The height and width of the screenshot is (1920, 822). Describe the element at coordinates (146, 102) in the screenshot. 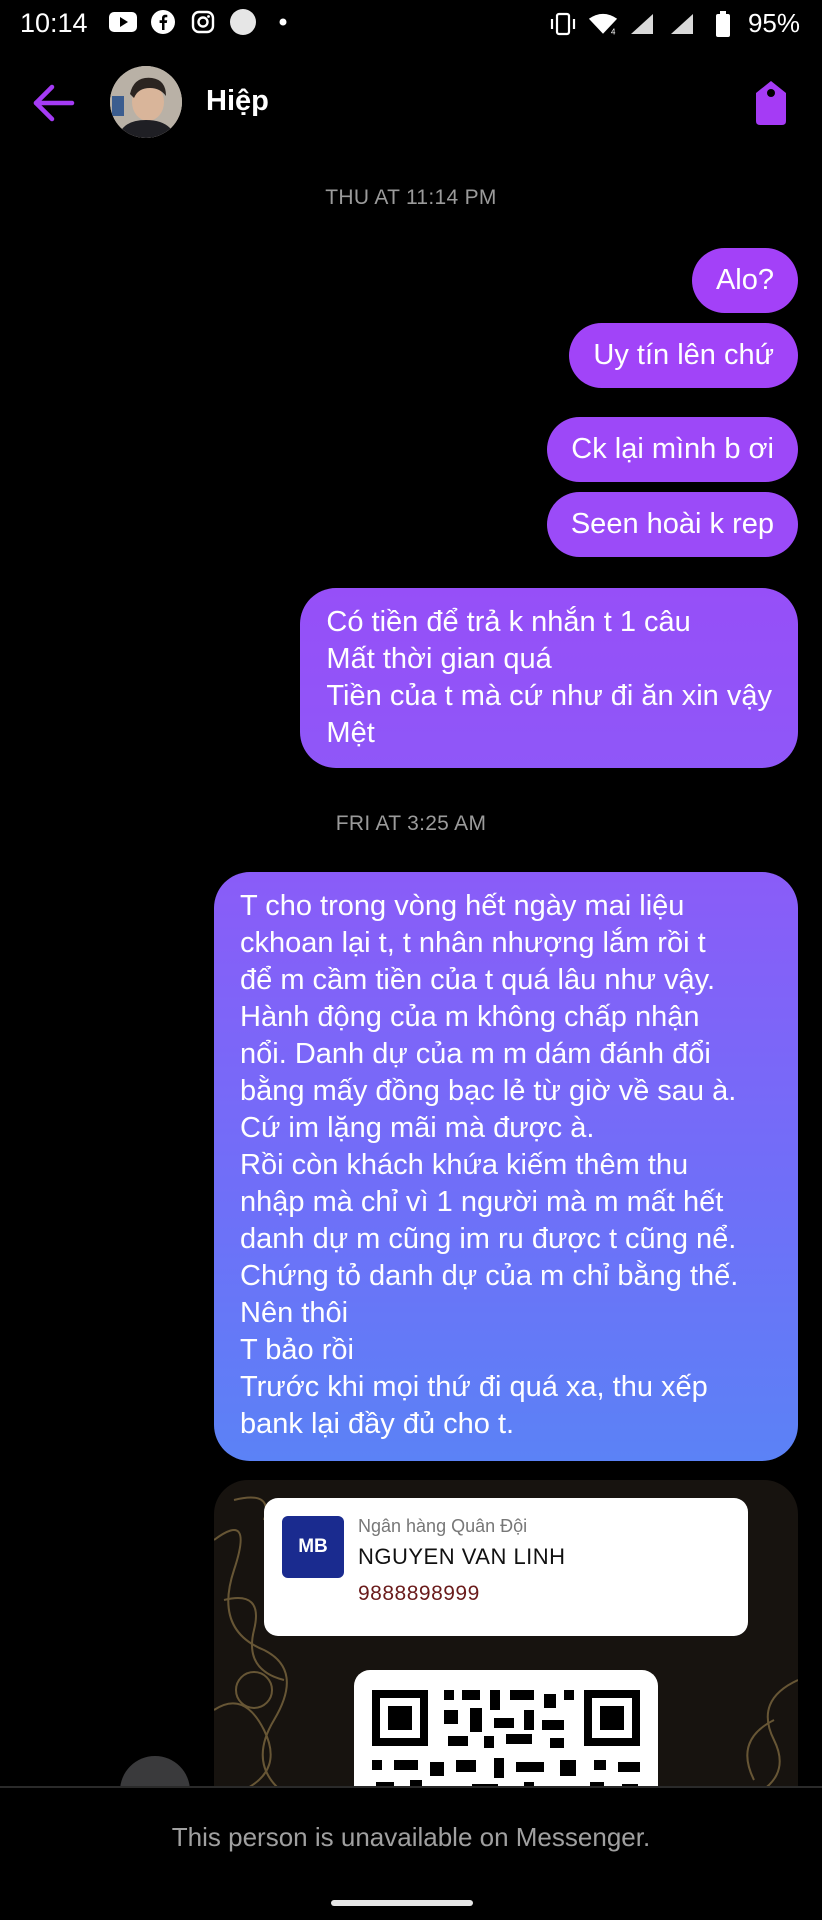

I see `avatar` at that location.